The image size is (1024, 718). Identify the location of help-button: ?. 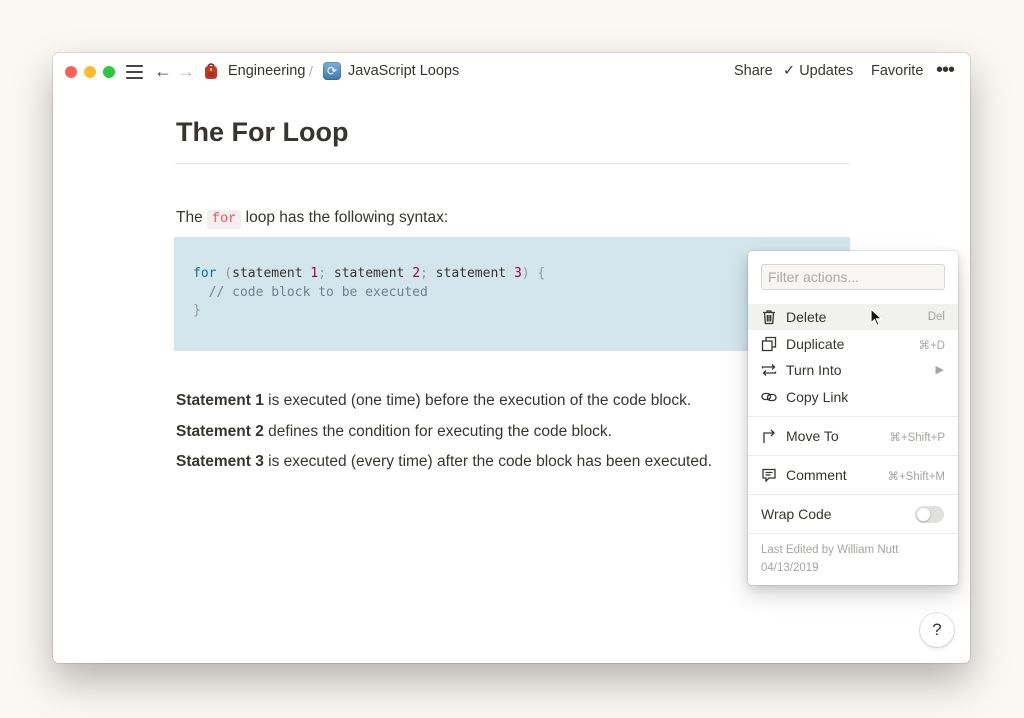
(937, 630).